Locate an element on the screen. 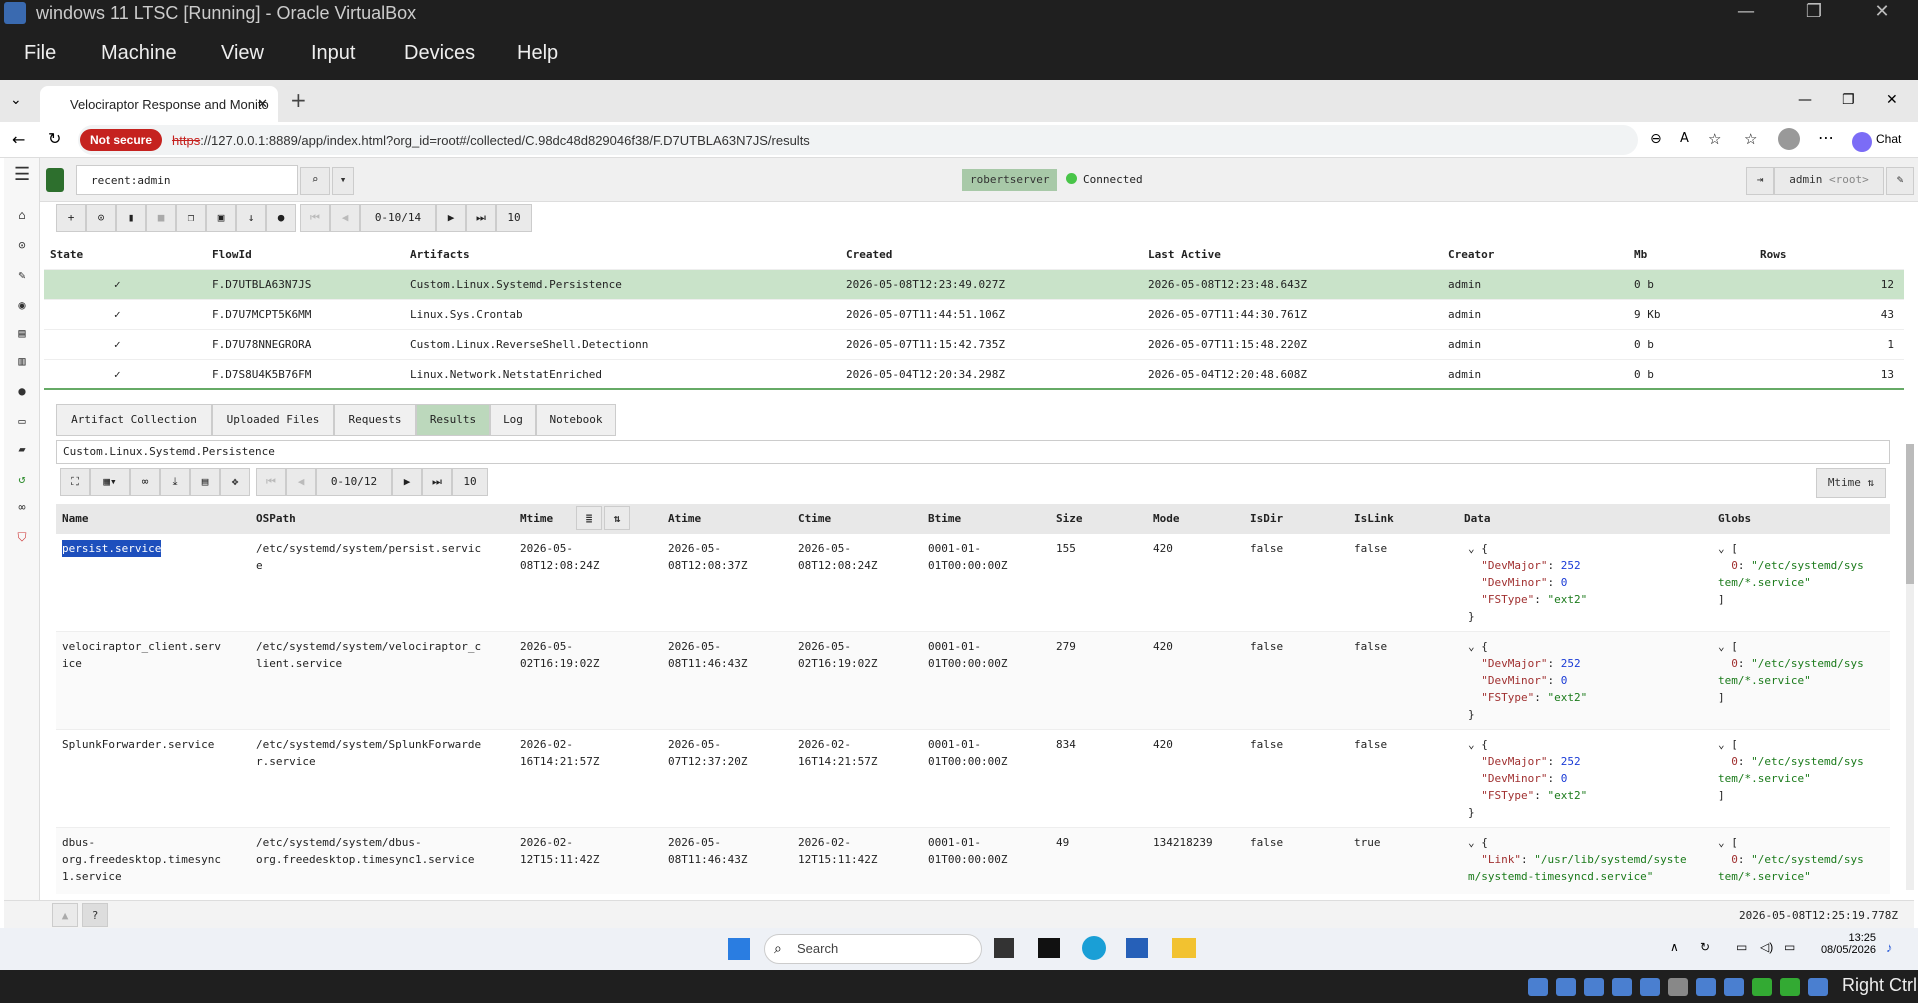 Image resolution: width=1918 pixels, height=1003 pixels. copy-icon: ❐ is located at coordinates (191, 218).